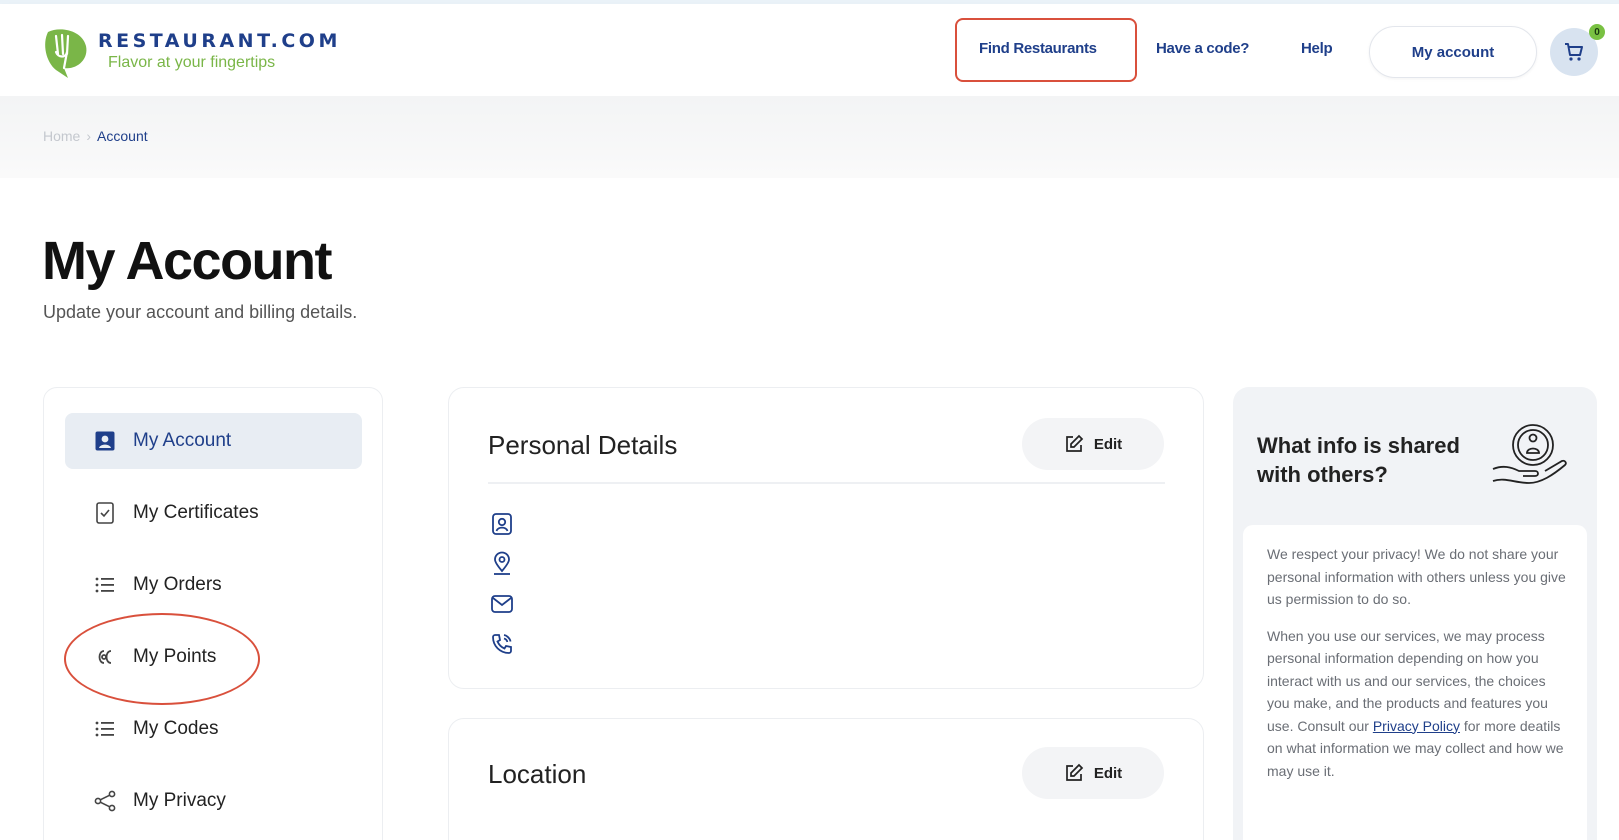  I want to click on highlight-box-find-restaurants, so click(1046, 50).